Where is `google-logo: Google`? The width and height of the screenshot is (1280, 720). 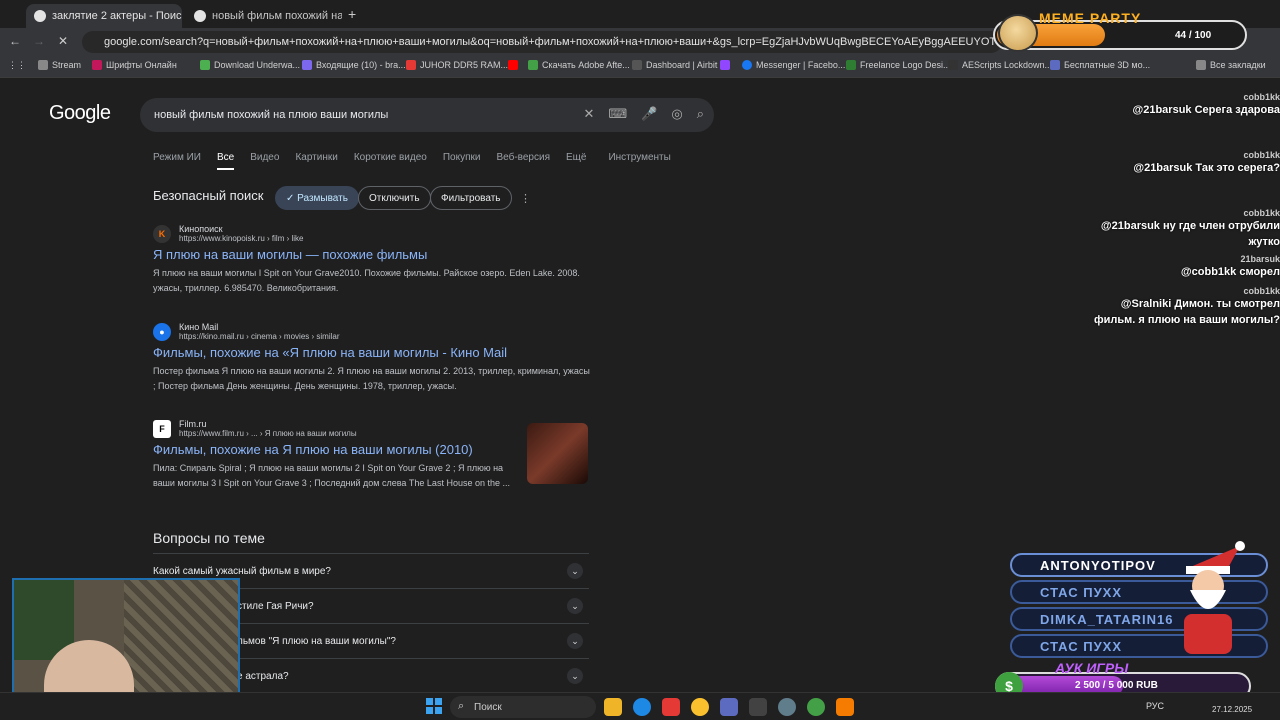
google-logo: Google is located at coordinates (80, 113).